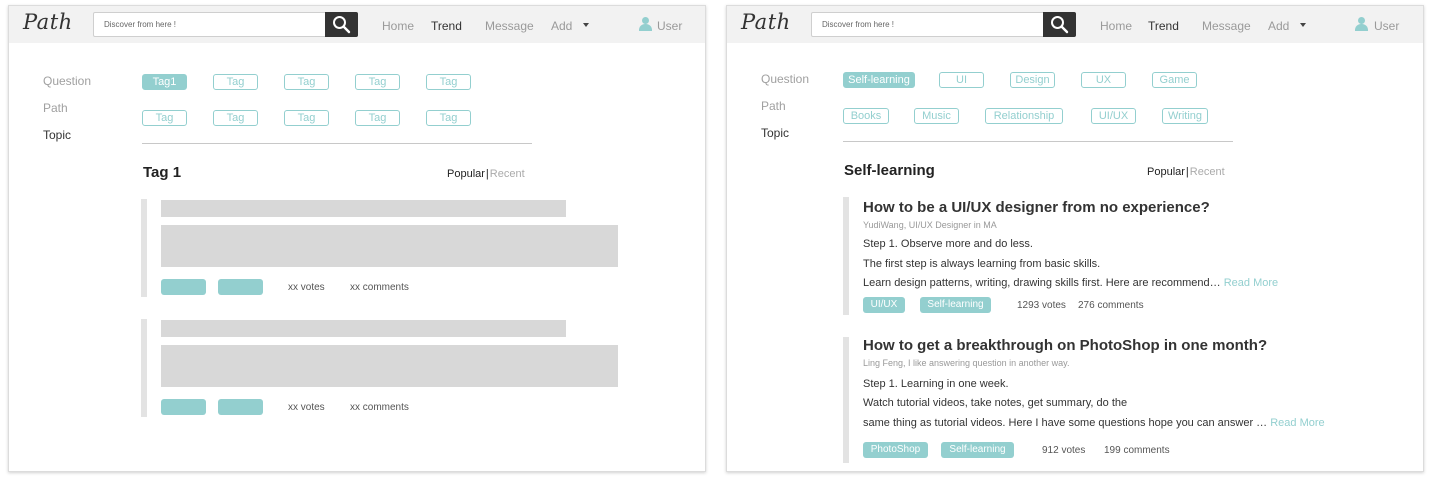 This screenshot has width=1440, height=480. Describe the element at coordinates (895, 450) in the screenshot. I see `post-tag: PhotoShop` at that location.